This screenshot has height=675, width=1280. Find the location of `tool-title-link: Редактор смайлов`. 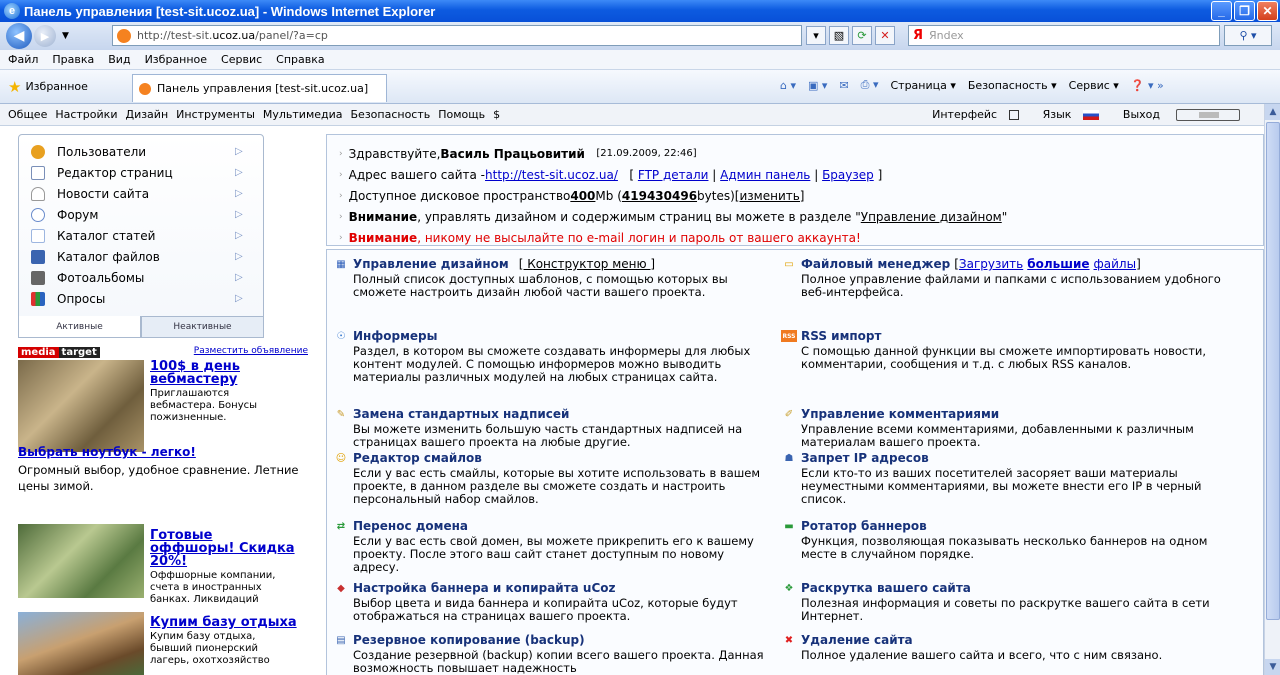

tool-title-link: Редактор смайлов is located at coordinates (417, 458).